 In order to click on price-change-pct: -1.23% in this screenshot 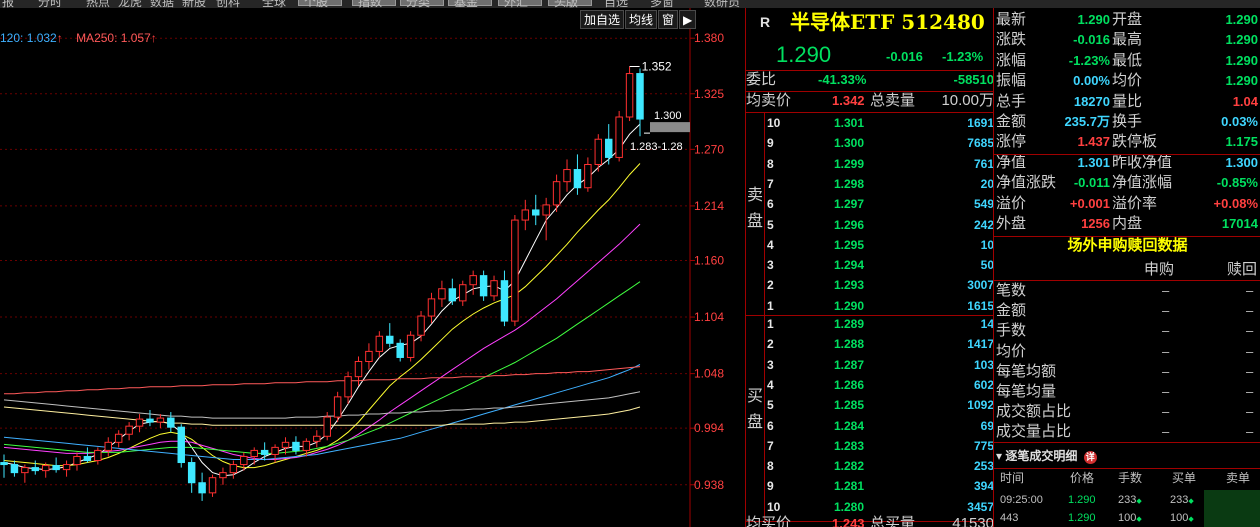, I will do `click(963, 56)`.